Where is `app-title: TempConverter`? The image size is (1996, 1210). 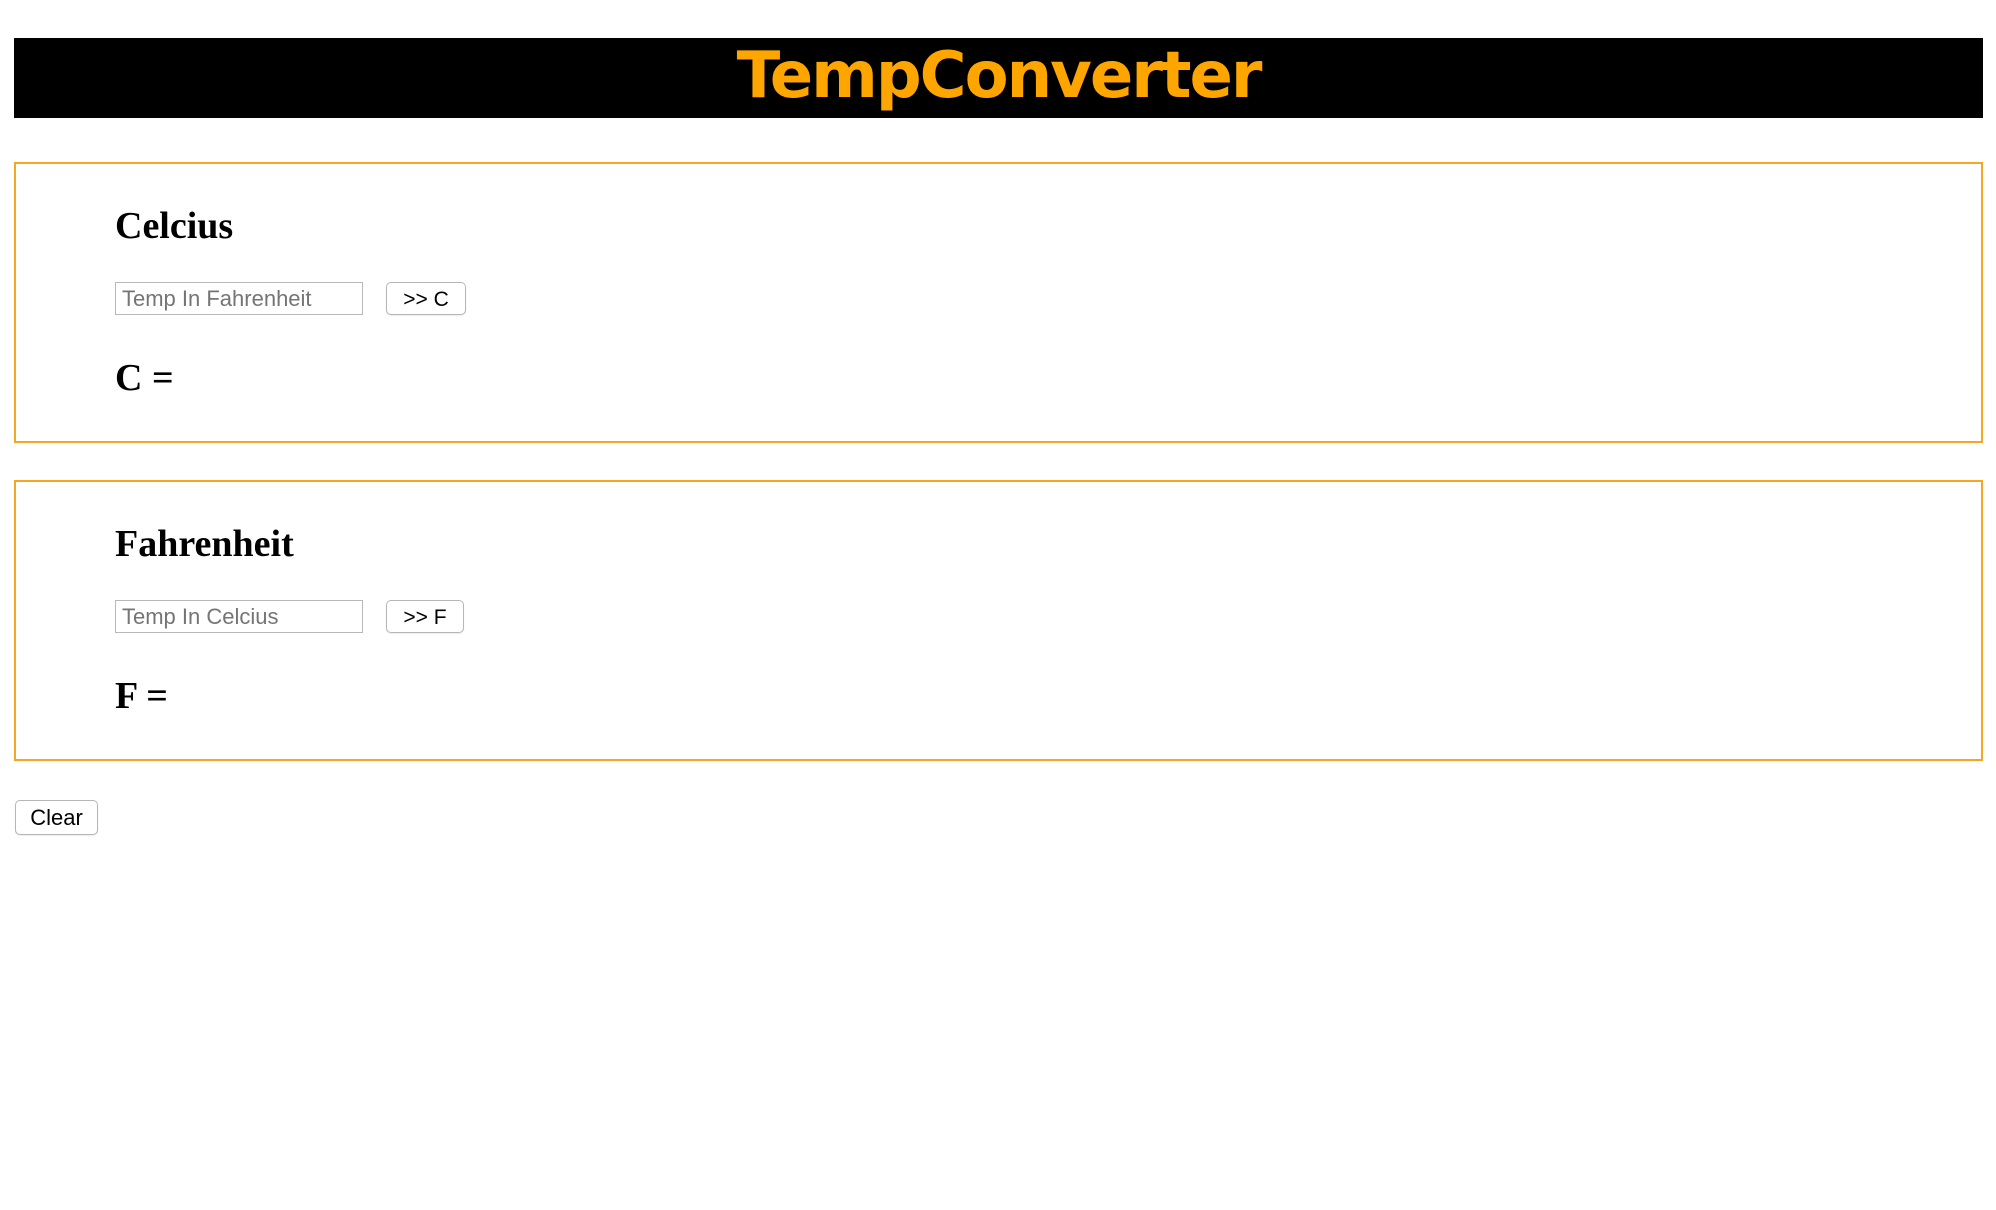
app-title: TempConverter is located at coordinates (999, 76).